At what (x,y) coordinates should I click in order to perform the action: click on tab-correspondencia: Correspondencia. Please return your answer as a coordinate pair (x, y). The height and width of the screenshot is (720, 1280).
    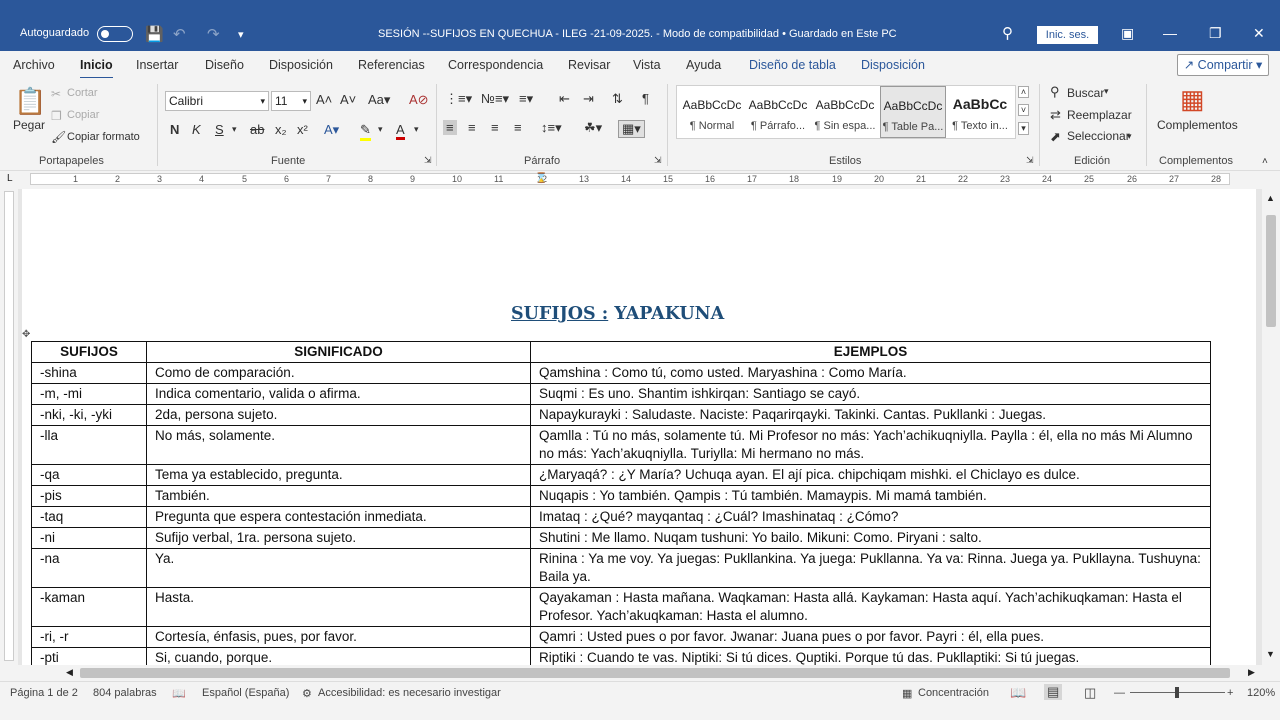
    Looking at the image, I should click on (495, 65).